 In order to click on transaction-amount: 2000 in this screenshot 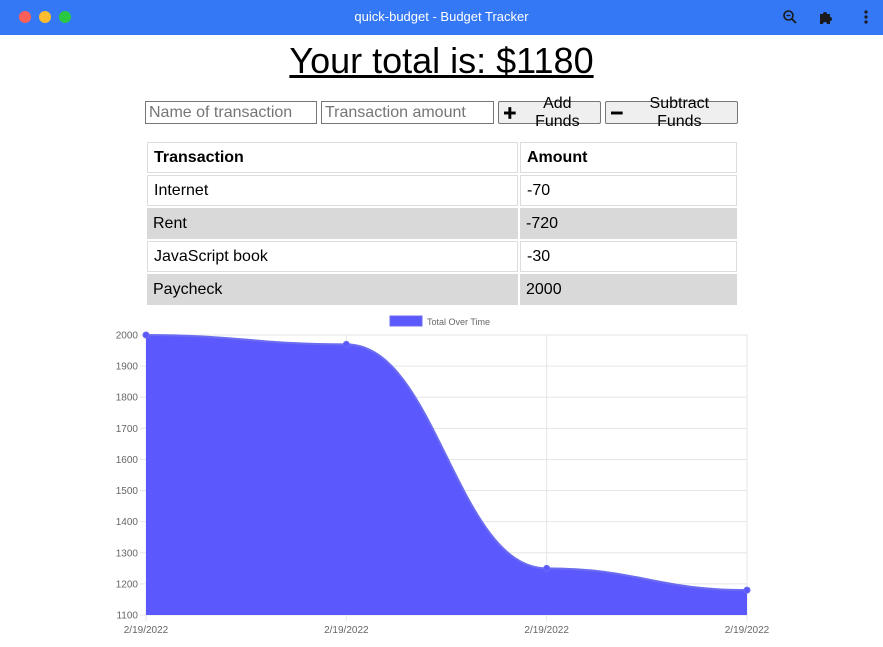, I will do `click(628, 289)`.